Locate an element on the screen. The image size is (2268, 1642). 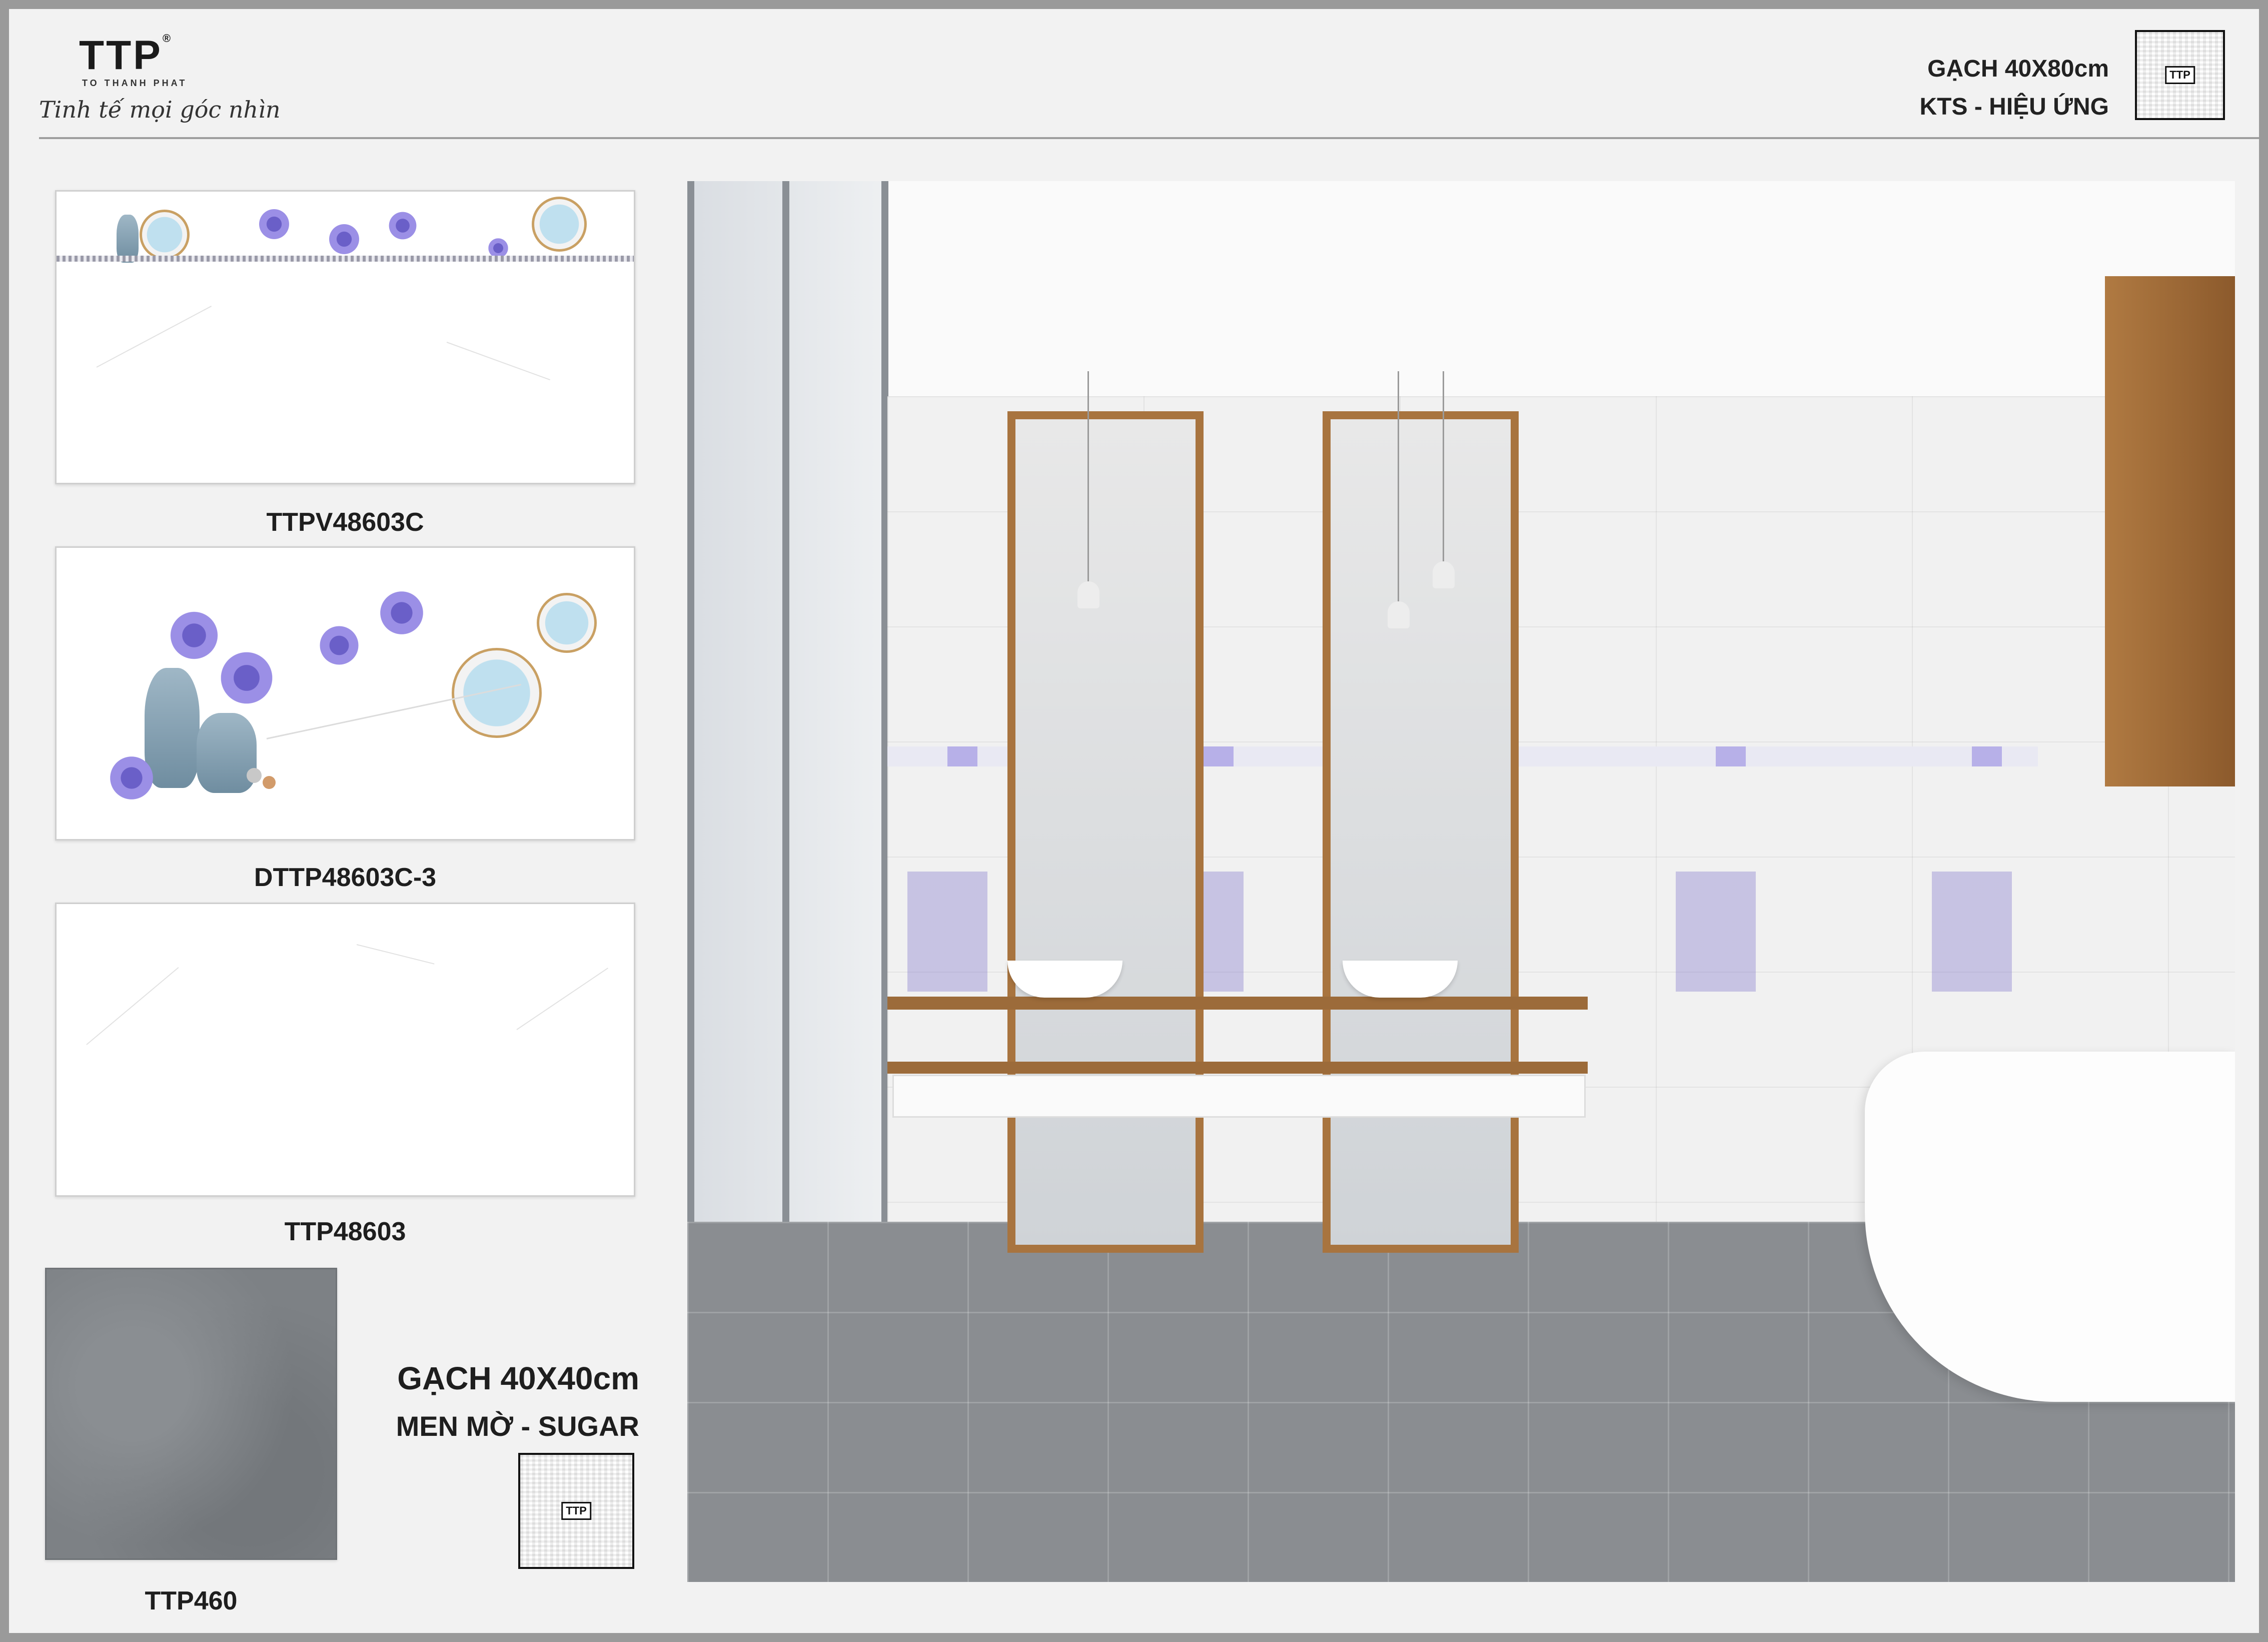
border-strip is located at coordinates (345, 259).